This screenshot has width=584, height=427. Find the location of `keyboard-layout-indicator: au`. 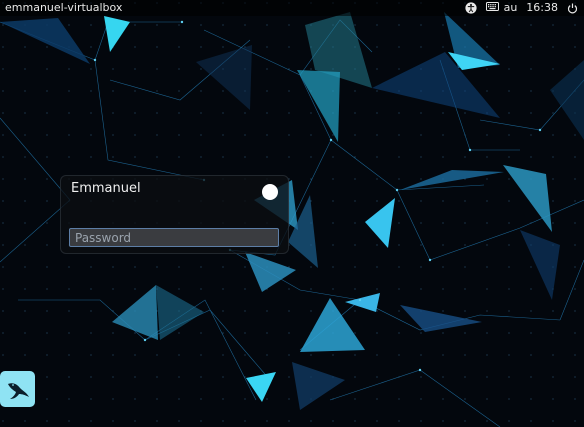

keyboard-layout-indicator: au is located at coordinates (501, 8).